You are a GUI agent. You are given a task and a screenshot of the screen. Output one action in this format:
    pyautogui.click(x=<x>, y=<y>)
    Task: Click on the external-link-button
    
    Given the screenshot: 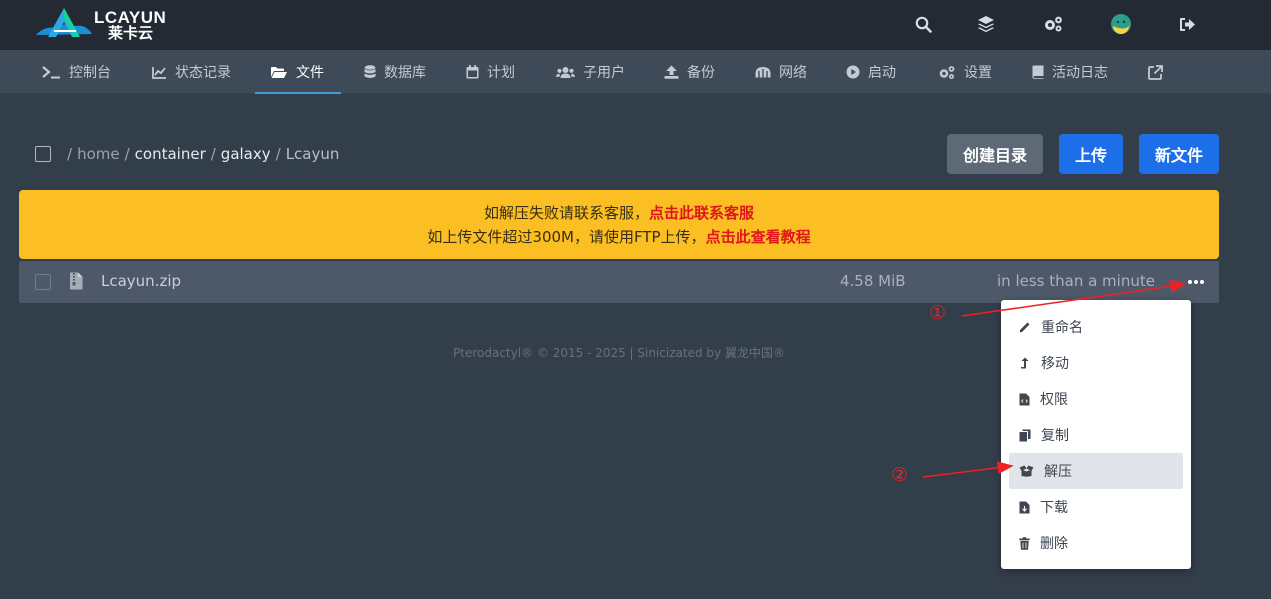 What is the action you would take?
    pyautogui.click(x=1155, y=72)
    